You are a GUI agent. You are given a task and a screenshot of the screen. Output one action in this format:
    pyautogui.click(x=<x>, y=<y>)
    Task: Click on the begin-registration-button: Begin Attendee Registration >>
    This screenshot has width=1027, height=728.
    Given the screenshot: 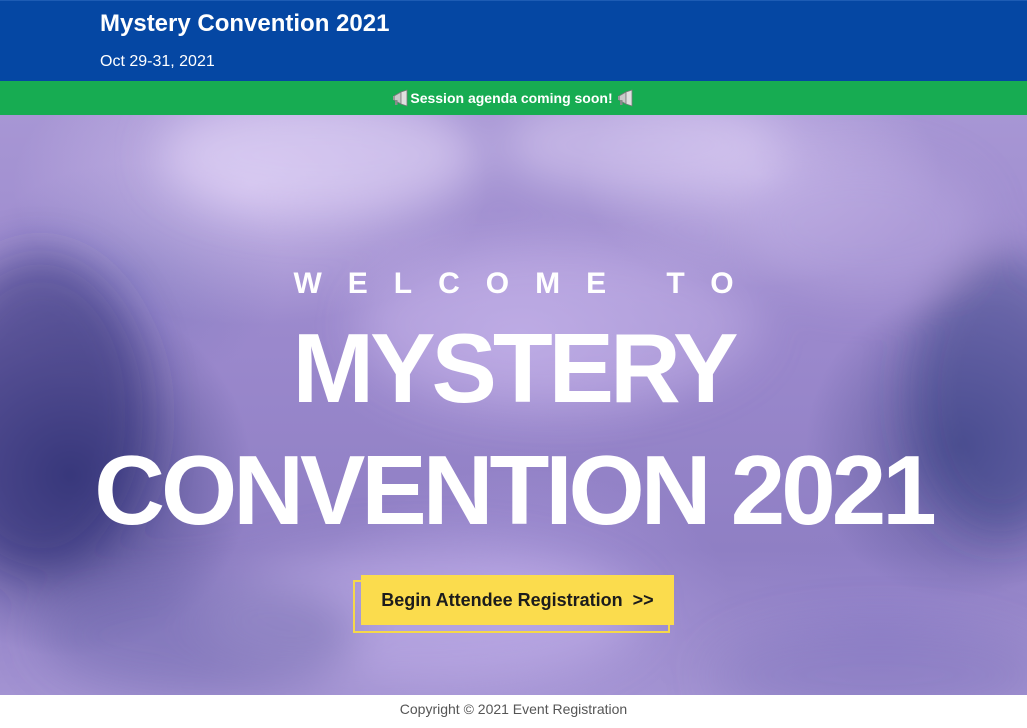 What is the action you would take?
    pyautogui.click(x=517, y=600)
    